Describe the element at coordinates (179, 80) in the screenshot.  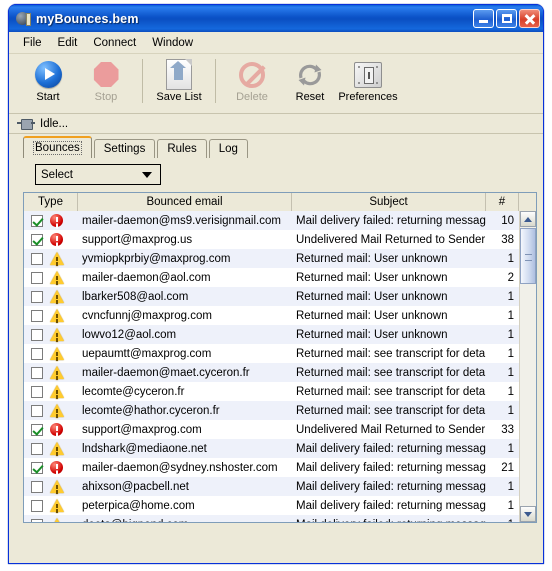
I see `save-list-button: Save List` at that location.